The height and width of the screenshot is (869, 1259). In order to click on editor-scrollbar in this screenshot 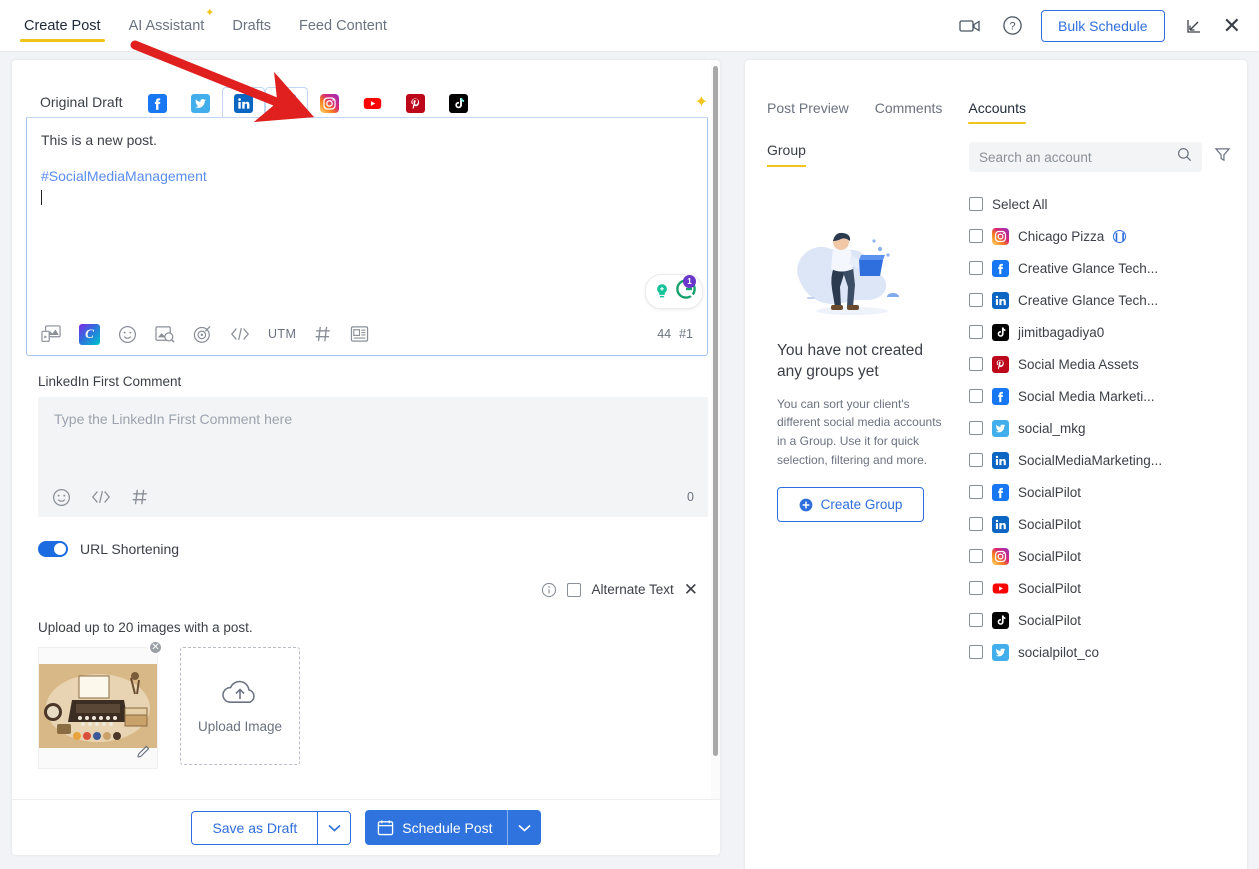, I will do `click(715, 430)`.